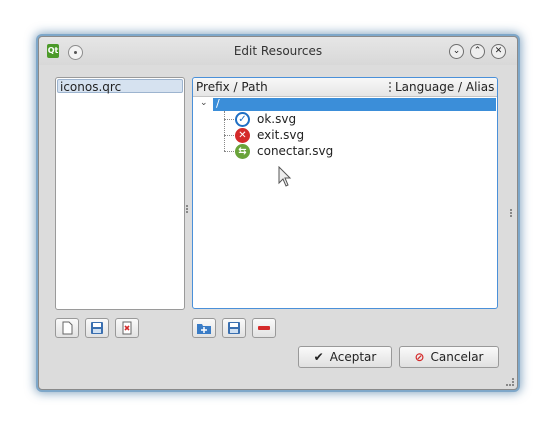 The width and height of the screenshot is (553, 424). What do you see at coordinates (445, 87) in the screenshot?
I see `column-language-alias: Language / Alias` at bounding box center [445, 87].